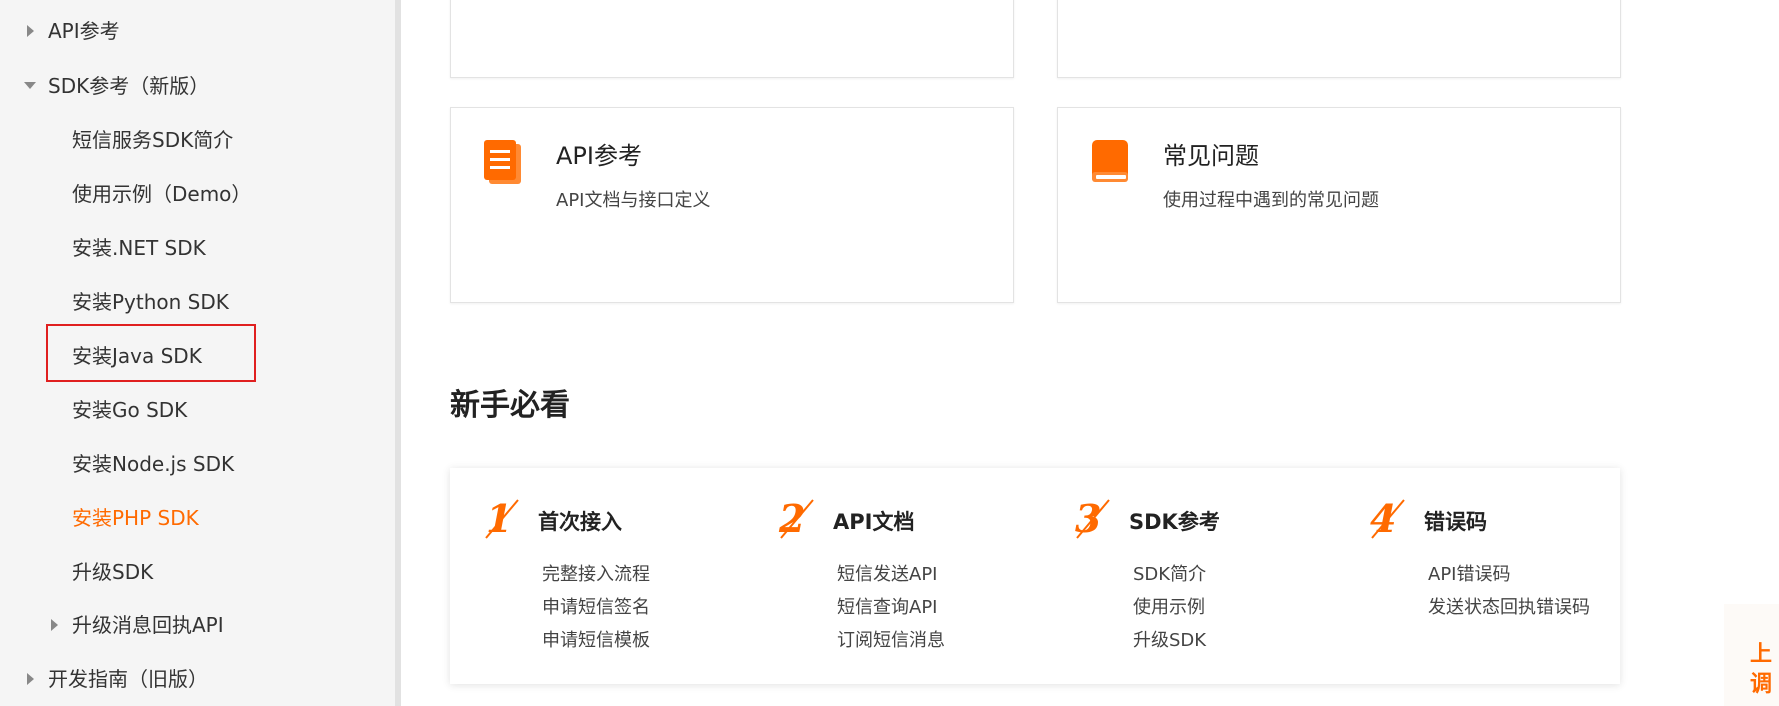  What do you see at coordinates (732, 39) in the screenshot?
I see `card-top-left` at bounding box center [732, 39].